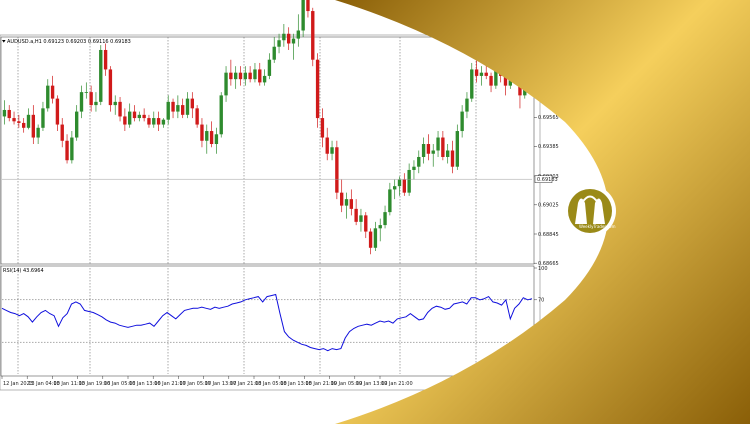 The height and width of the screenshot is (424, 750). I want to click on logo-caption: WeeklyTrader.com, so click(597, 226).